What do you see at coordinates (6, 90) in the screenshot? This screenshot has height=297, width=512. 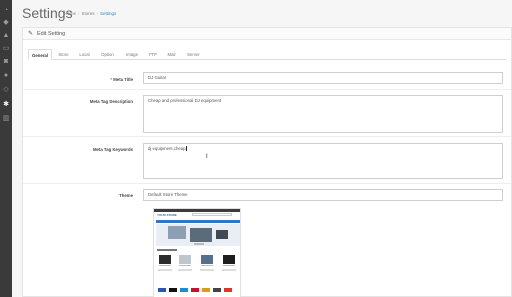 I see `share-icon: ◇` at bounding box center [6, 90].